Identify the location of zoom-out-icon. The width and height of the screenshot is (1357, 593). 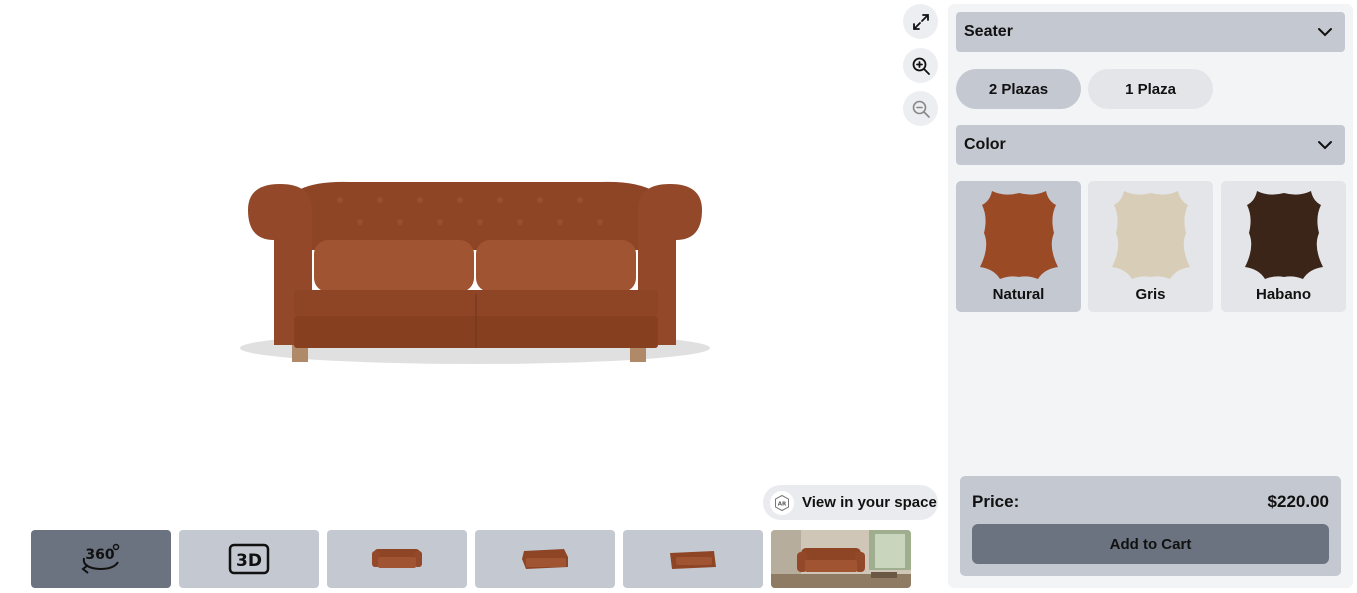
(921, 109).